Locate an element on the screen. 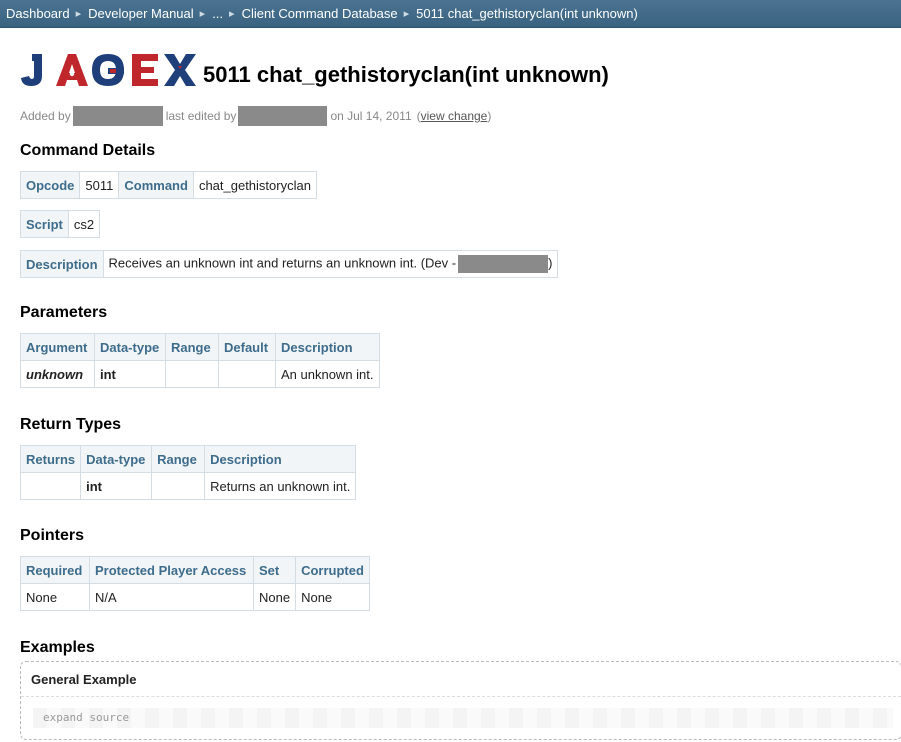 Image resolution: width=901 pixels, height=742 pixels. breadcrumb-current-page: 5011 chat_gethistoryclan(int unknown) is located at coordinates (527, 13).